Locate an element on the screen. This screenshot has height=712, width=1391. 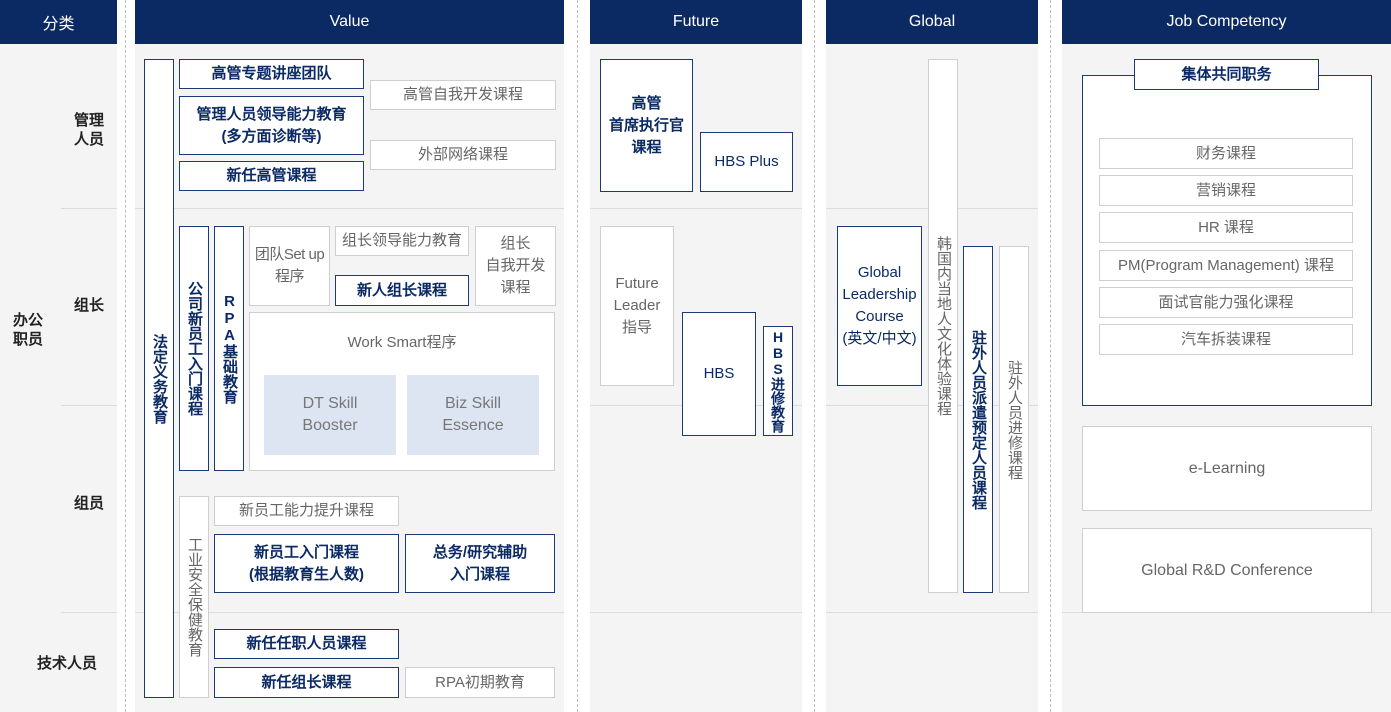
legal-education-box: 法定义务教育 is located at coordinates (159, 378).